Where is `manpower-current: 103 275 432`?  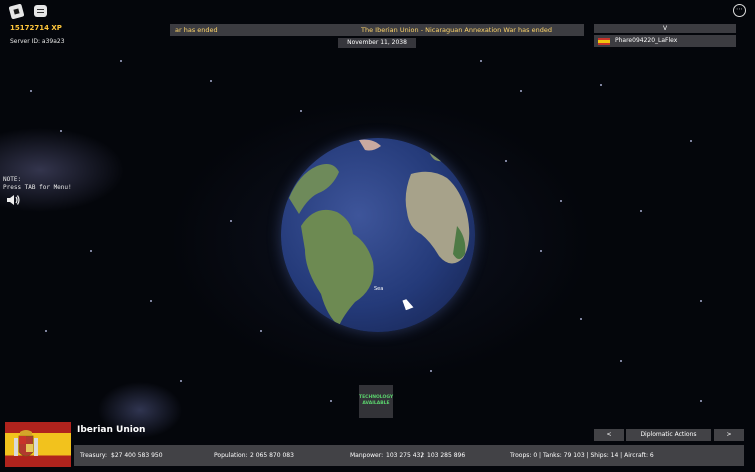
manpower-current: 103 275 432 is located at coordinates (405, 455).